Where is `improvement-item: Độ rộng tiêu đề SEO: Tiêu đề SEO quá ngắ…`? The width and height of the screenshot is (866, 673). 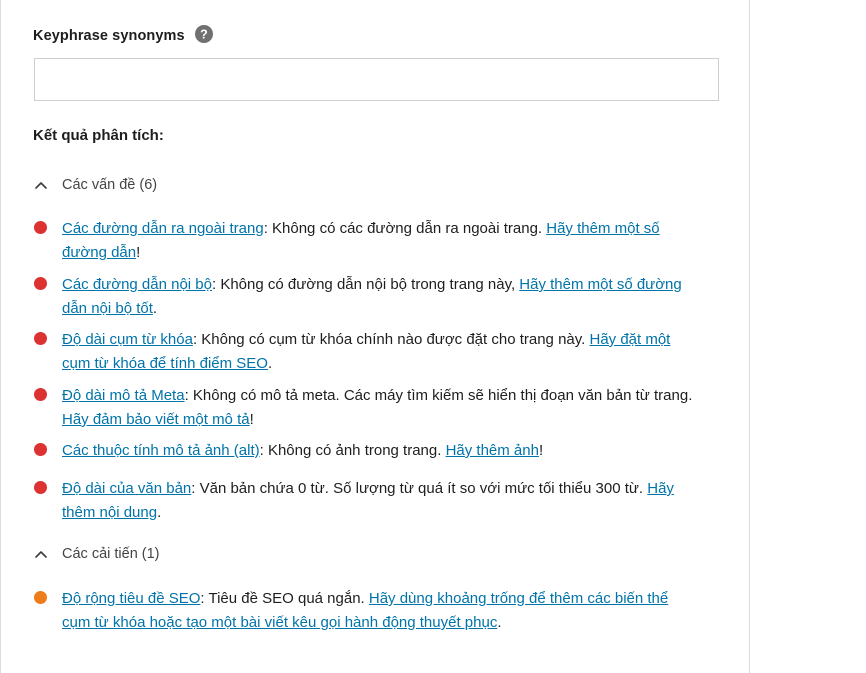
improvement-item: Độ rộng tiêu đề SEO: Tiêu đề SEO quá ngắ… is located at coordinates (364, 611).